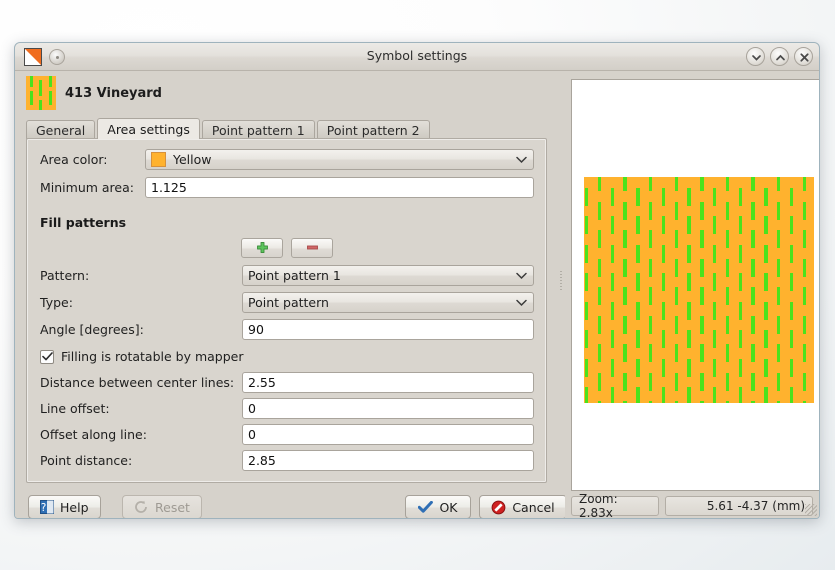 The image size is (835, 570). Describe the element at coordinates (172, 507) in the screenshot. I see `reset-label: Reset` at that location.